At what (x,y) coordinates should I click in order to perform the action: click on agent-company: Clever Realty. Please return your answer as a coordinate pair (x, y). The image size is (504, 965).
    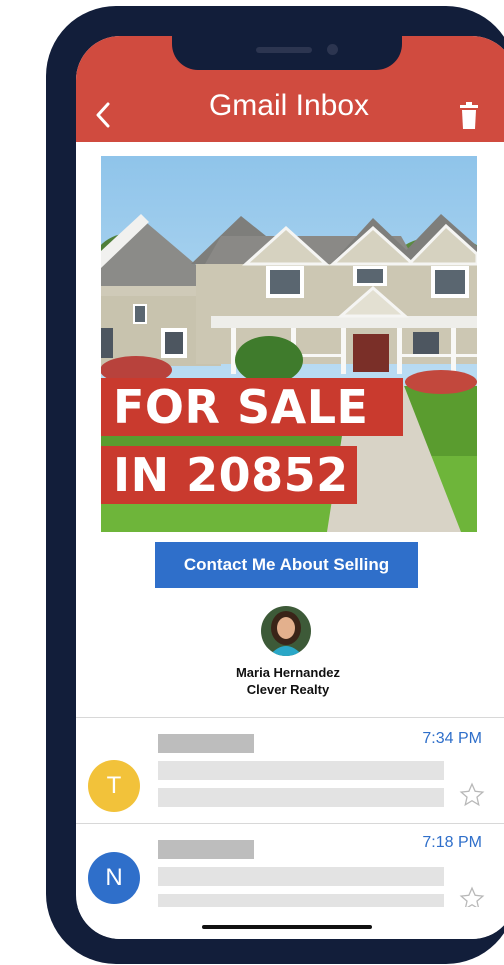
    Looking at the image, I should click on (288, 689).